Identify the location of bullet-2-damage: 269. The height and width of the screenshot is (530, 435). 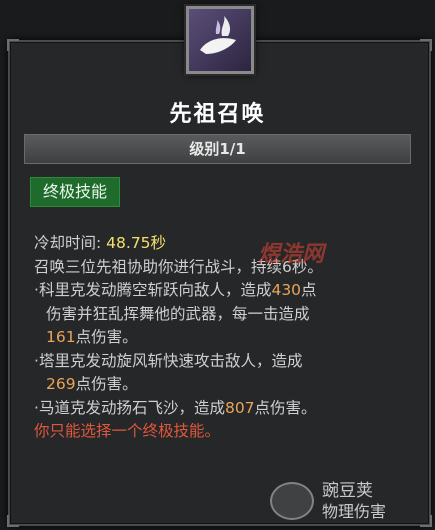
(61, 384).